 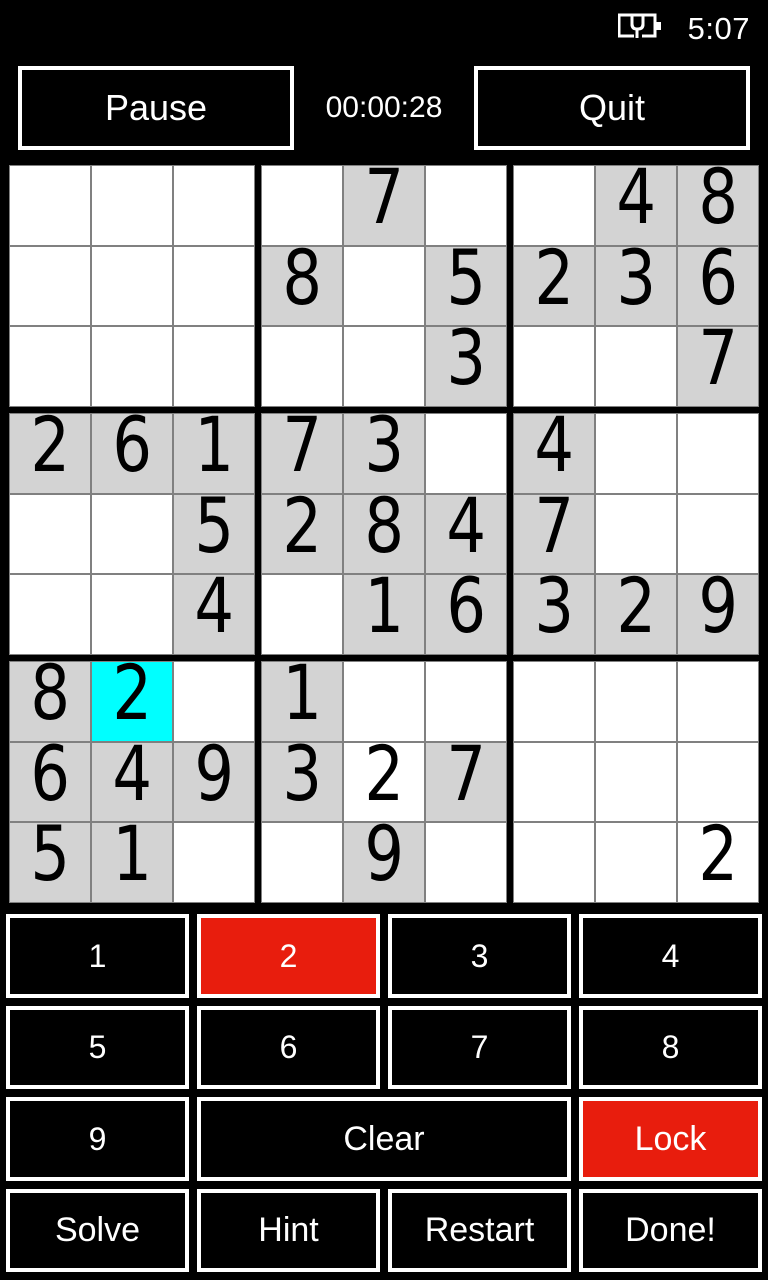 What do you see at coordinates (302, 366) in the screenshot?
I see `sudoku-cell-r3c4` at bounding box center [302, 366].